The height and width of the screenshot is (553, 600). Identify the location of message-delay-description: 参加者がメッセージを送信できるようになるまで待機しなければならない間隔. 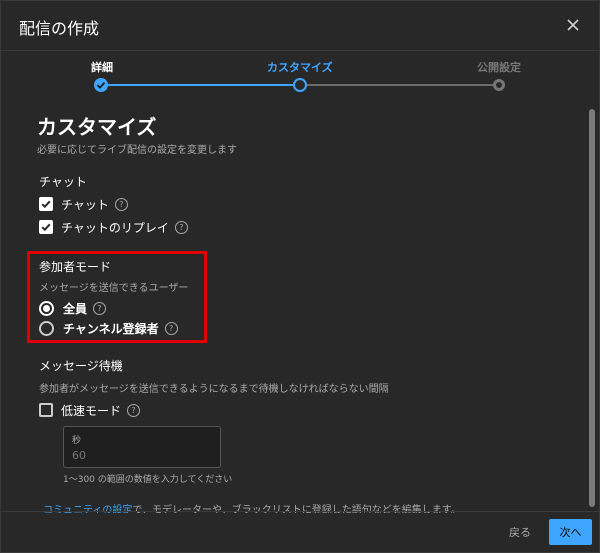
(214, 389).